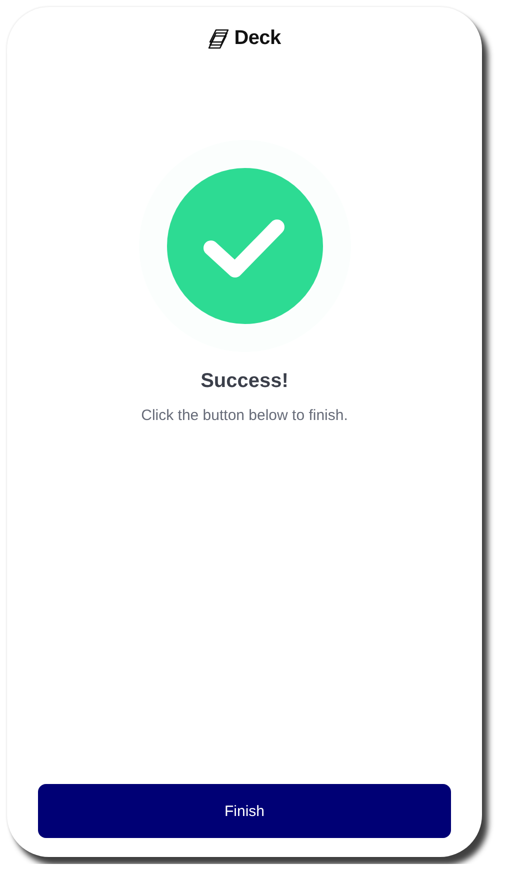  I want to click on finish-button: Finish, so click(244, 811).